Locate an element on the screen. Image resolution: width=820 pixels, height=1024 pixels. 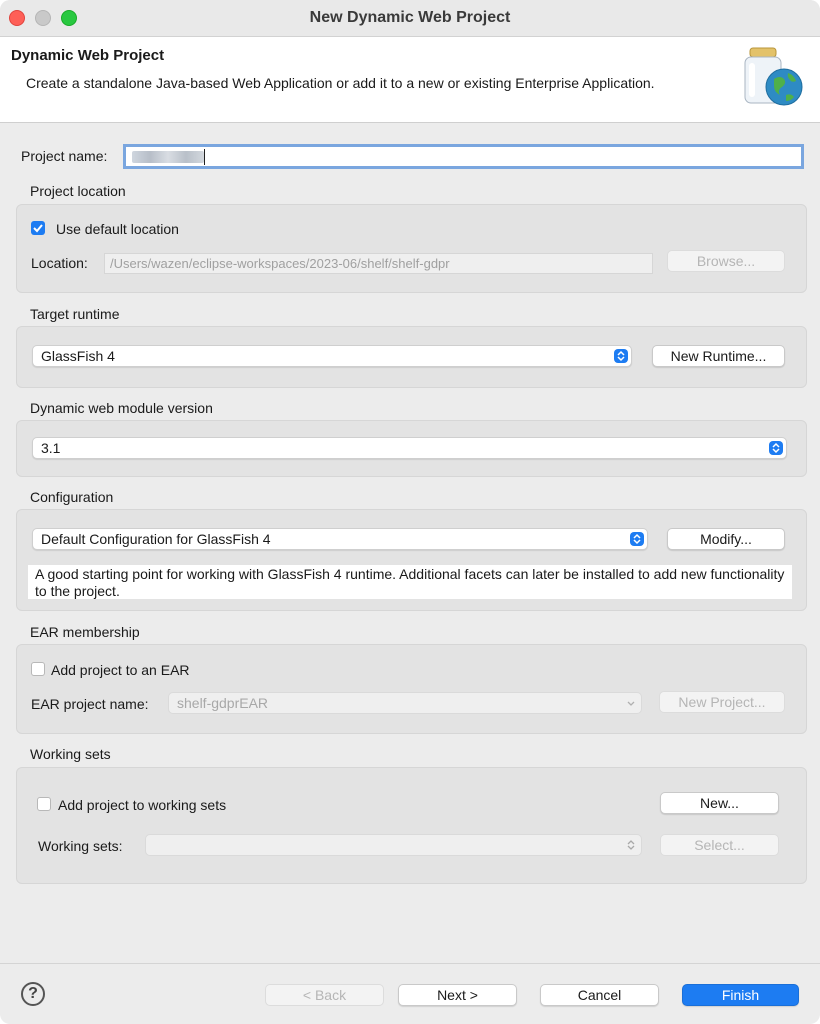
ear-project-name-label: EAR project name: is located at coordinates (90, 704).